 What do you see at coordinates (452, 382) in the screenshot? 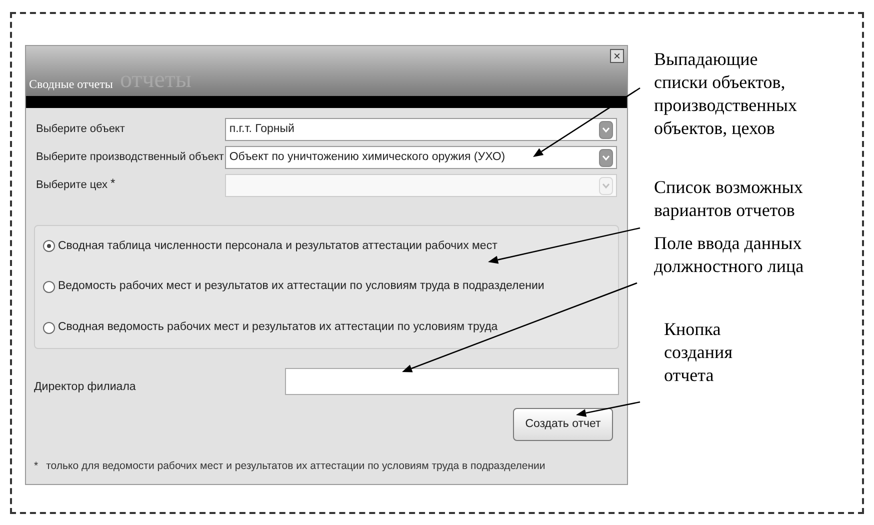
I see `official-input-field` at bounding box center [452, 382].